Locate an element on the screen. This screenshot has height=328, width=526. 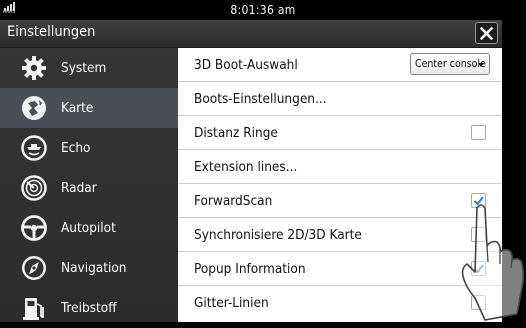
setting-row-distanz-ringe: Distanz Ringe is located at coordinates (340, 133).